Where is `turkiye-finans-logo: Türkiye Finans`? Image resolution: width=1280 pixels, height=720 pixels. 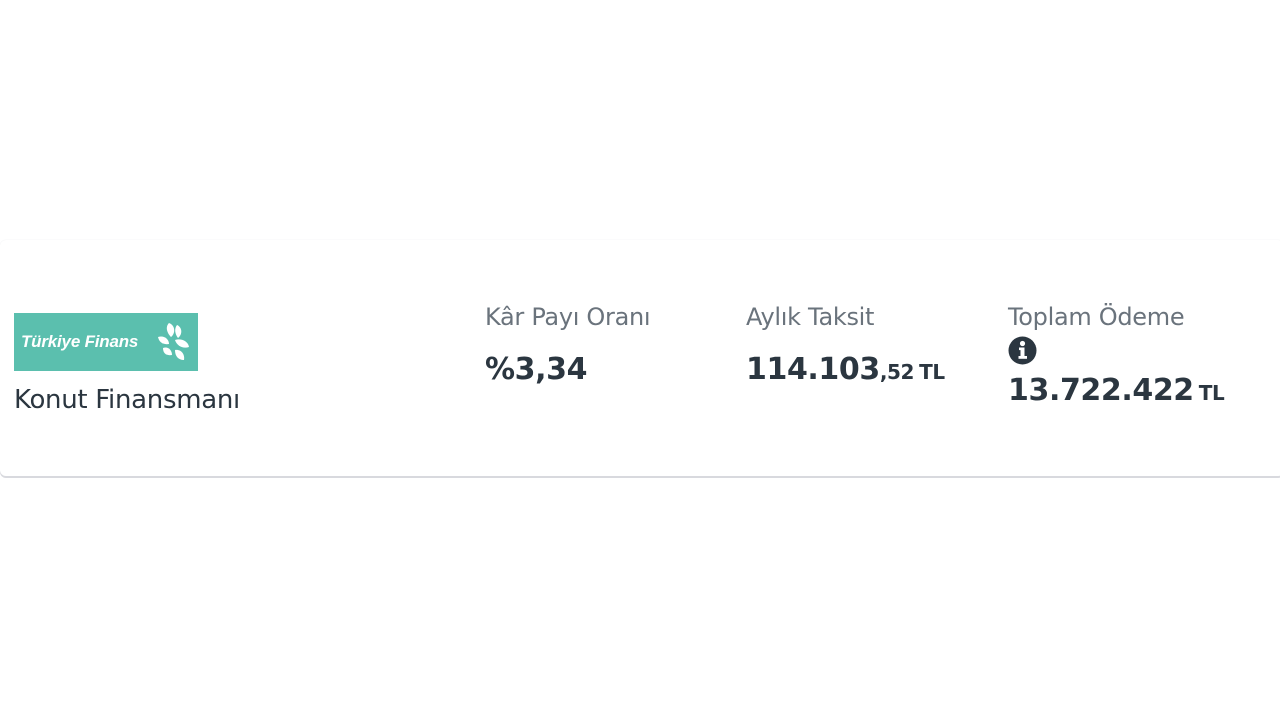 turkiye-finans-logo: Türkiye Finans is located at coordinates (106, 342).